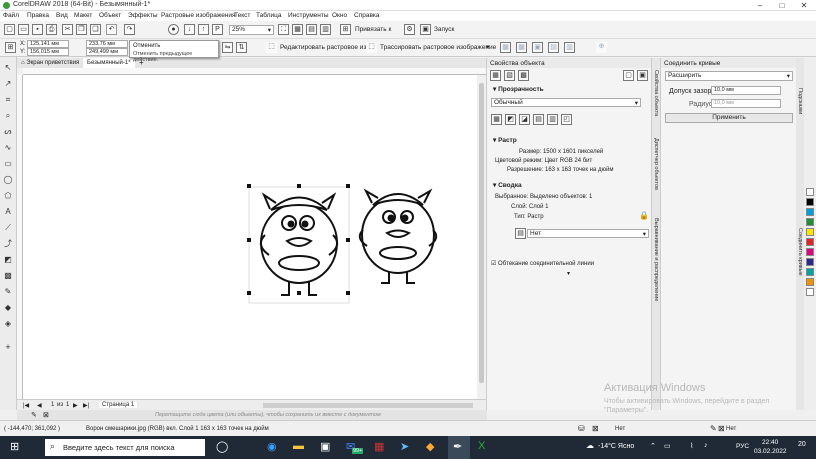 The width and height of the screenshot is (816, 459). I want to click on mirror-icon: ⇋, so click(227, 47).